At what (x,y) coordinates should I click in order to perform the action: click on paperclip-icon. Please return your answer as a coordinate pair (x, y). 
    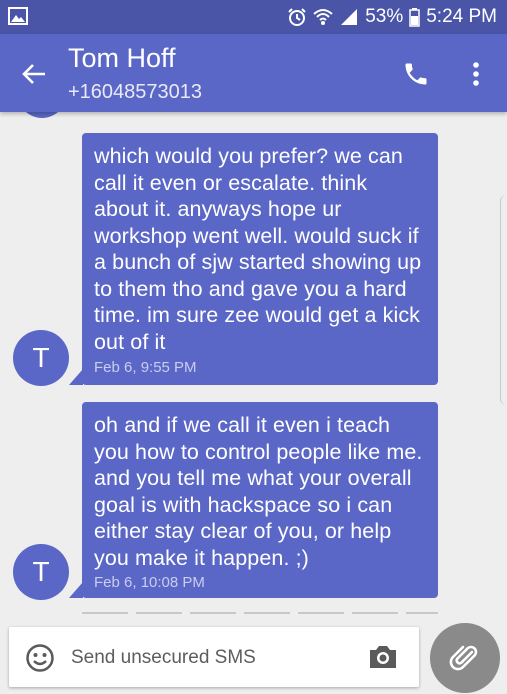
    Looking at the image, I should click on (463, 658).